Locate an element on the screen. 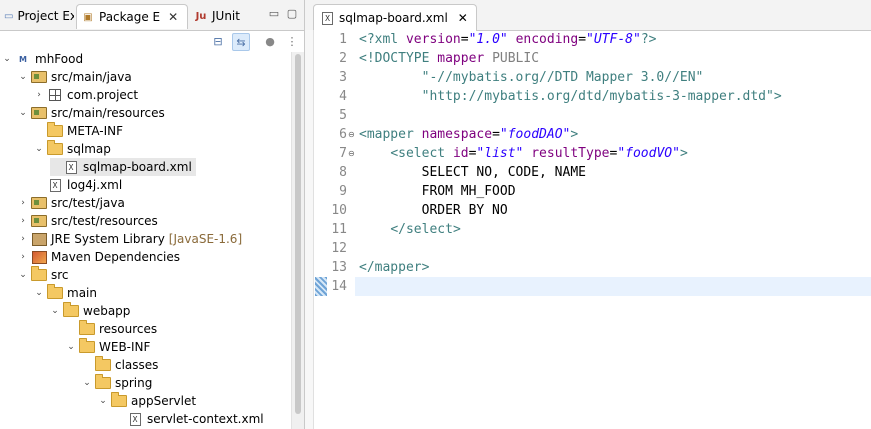 This screenshot has width=871, height=429. tree-node-label: resources is located at coordinates (128, 329).